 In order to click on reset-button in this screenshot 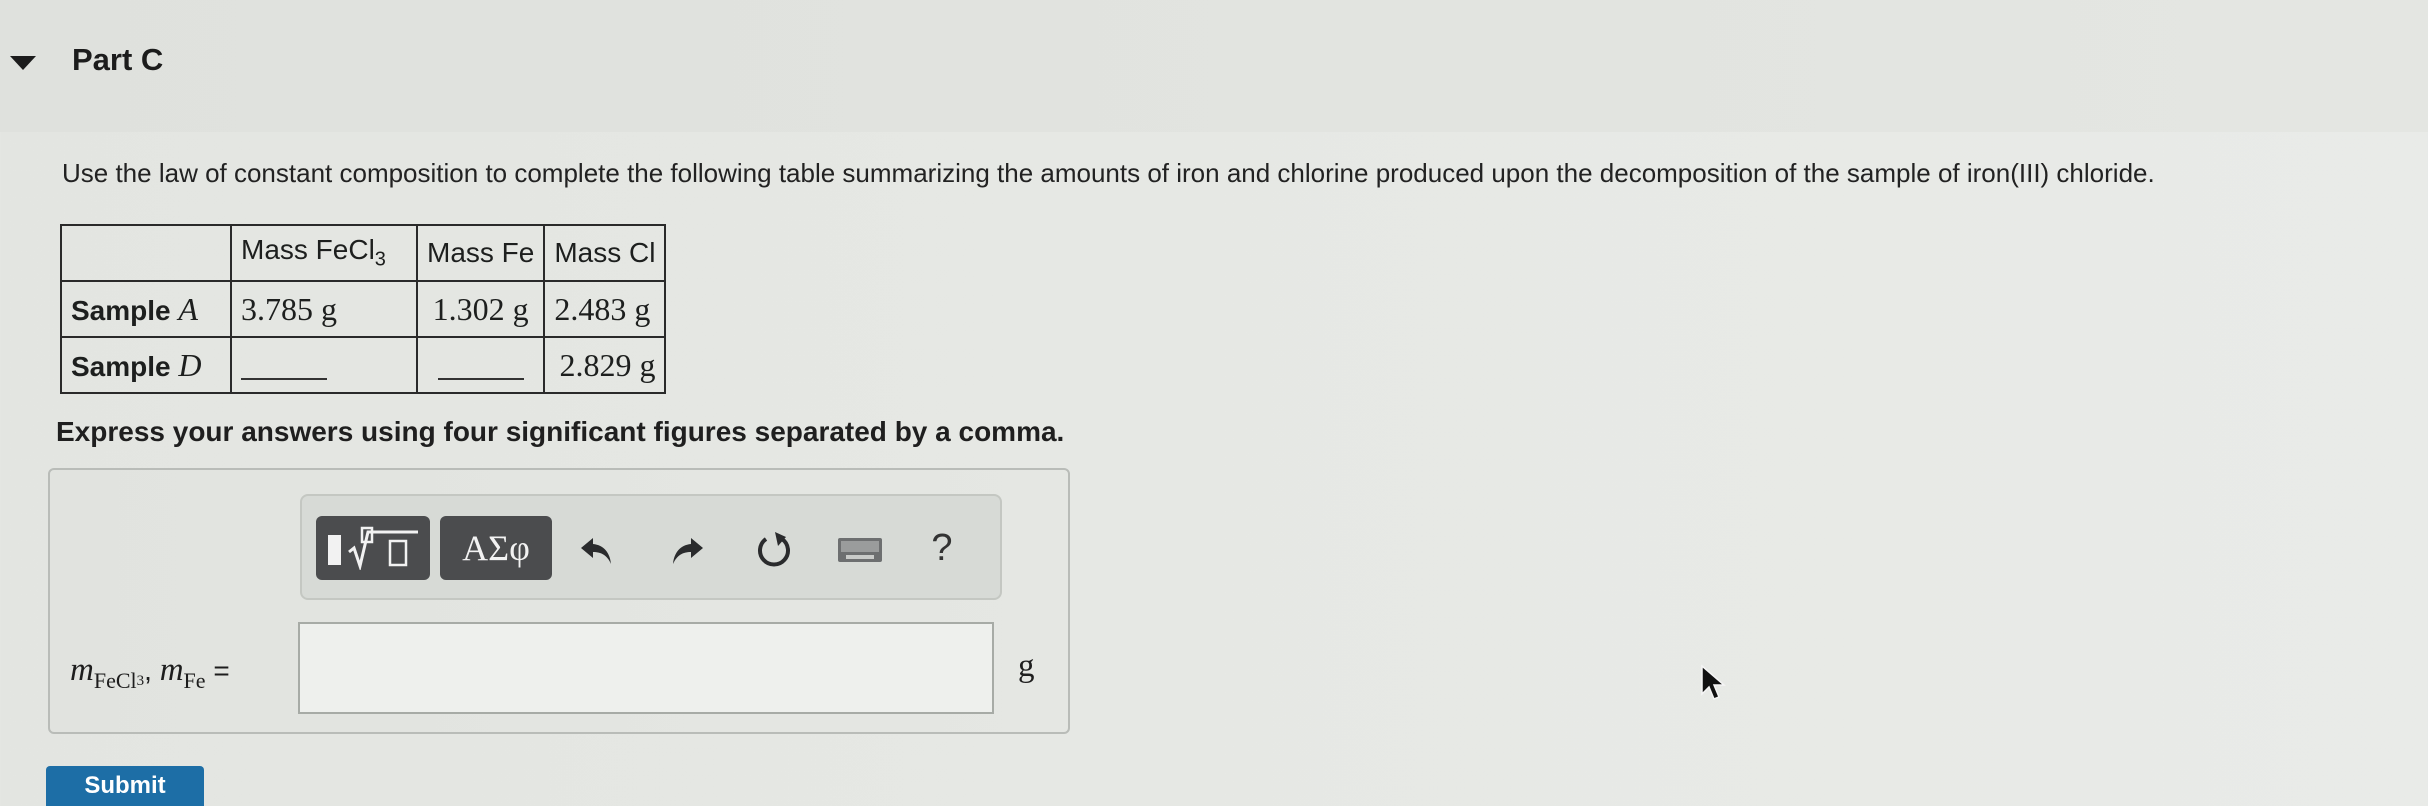, I will do `click(774, 550)`.